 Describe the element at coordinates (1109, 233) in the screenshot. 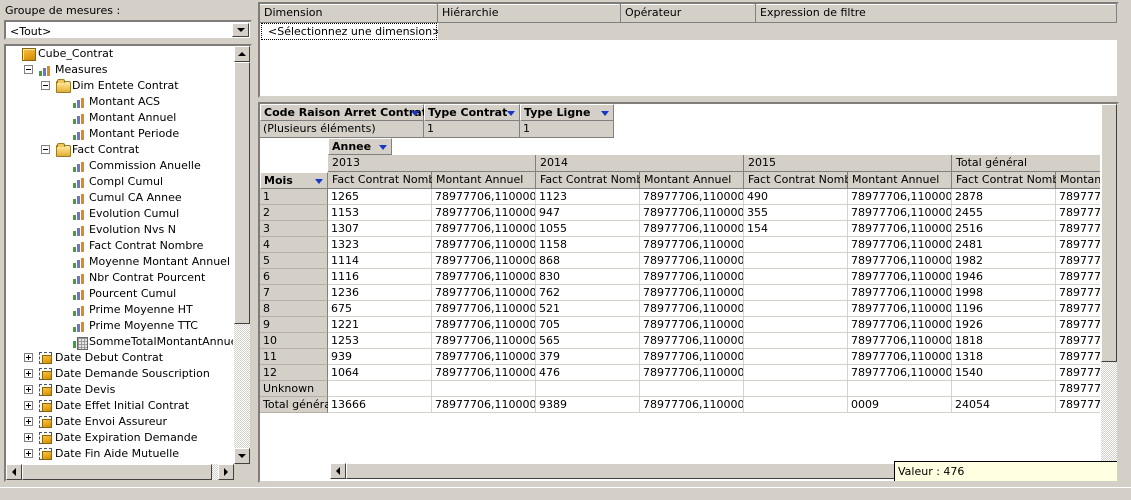

I see `pivot-vscroll-thumb` at that location.